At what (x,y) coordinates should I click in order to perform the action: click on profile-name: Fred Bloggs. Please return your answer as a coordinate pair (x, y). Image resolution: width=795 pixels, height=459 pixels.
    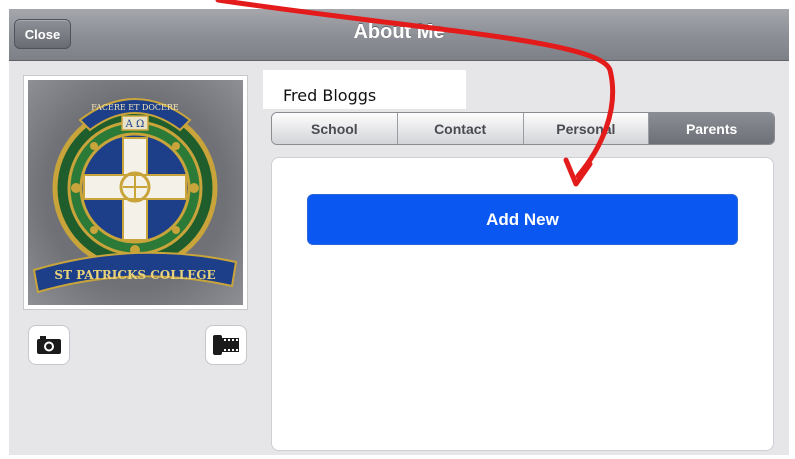
    Looking at the image, I should click on (330, 95).